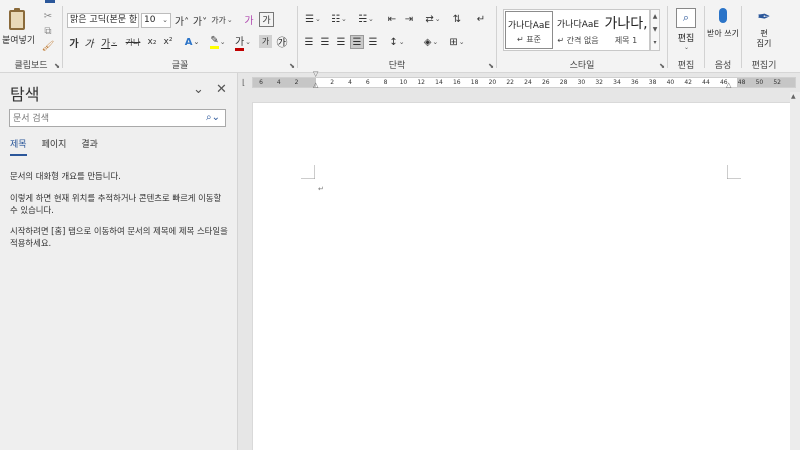 The width and height of the screenshot is (800, 450). Describe the element at coordinates (292, 66) in the screenshot. I see `font-launcher-icon: ⬊` at that location.